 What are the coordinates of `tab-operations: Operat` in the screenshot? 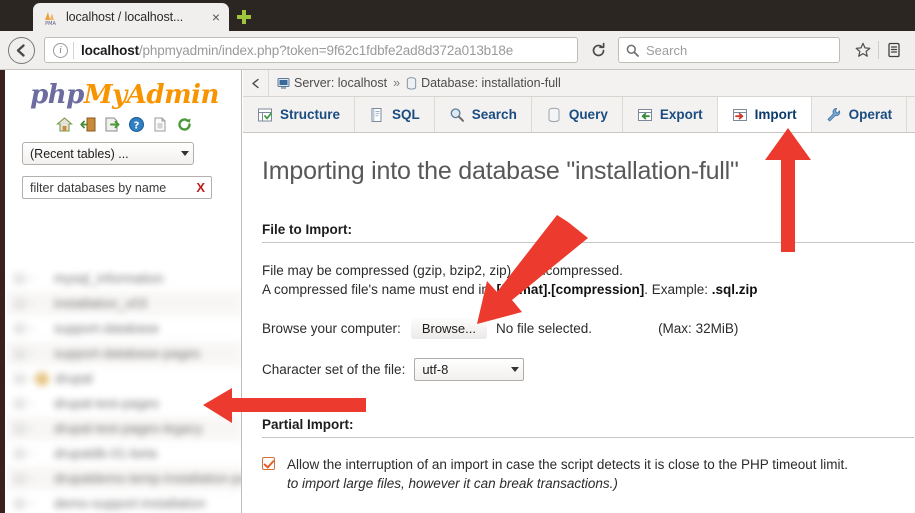 It's located at (860, 114).